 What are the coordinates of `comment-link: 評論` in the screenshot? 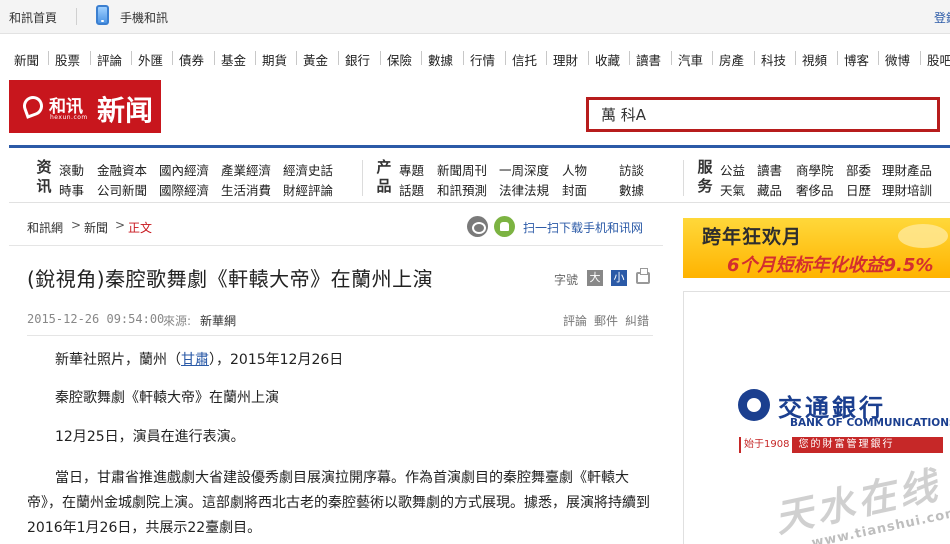 It's located at (575, 320).